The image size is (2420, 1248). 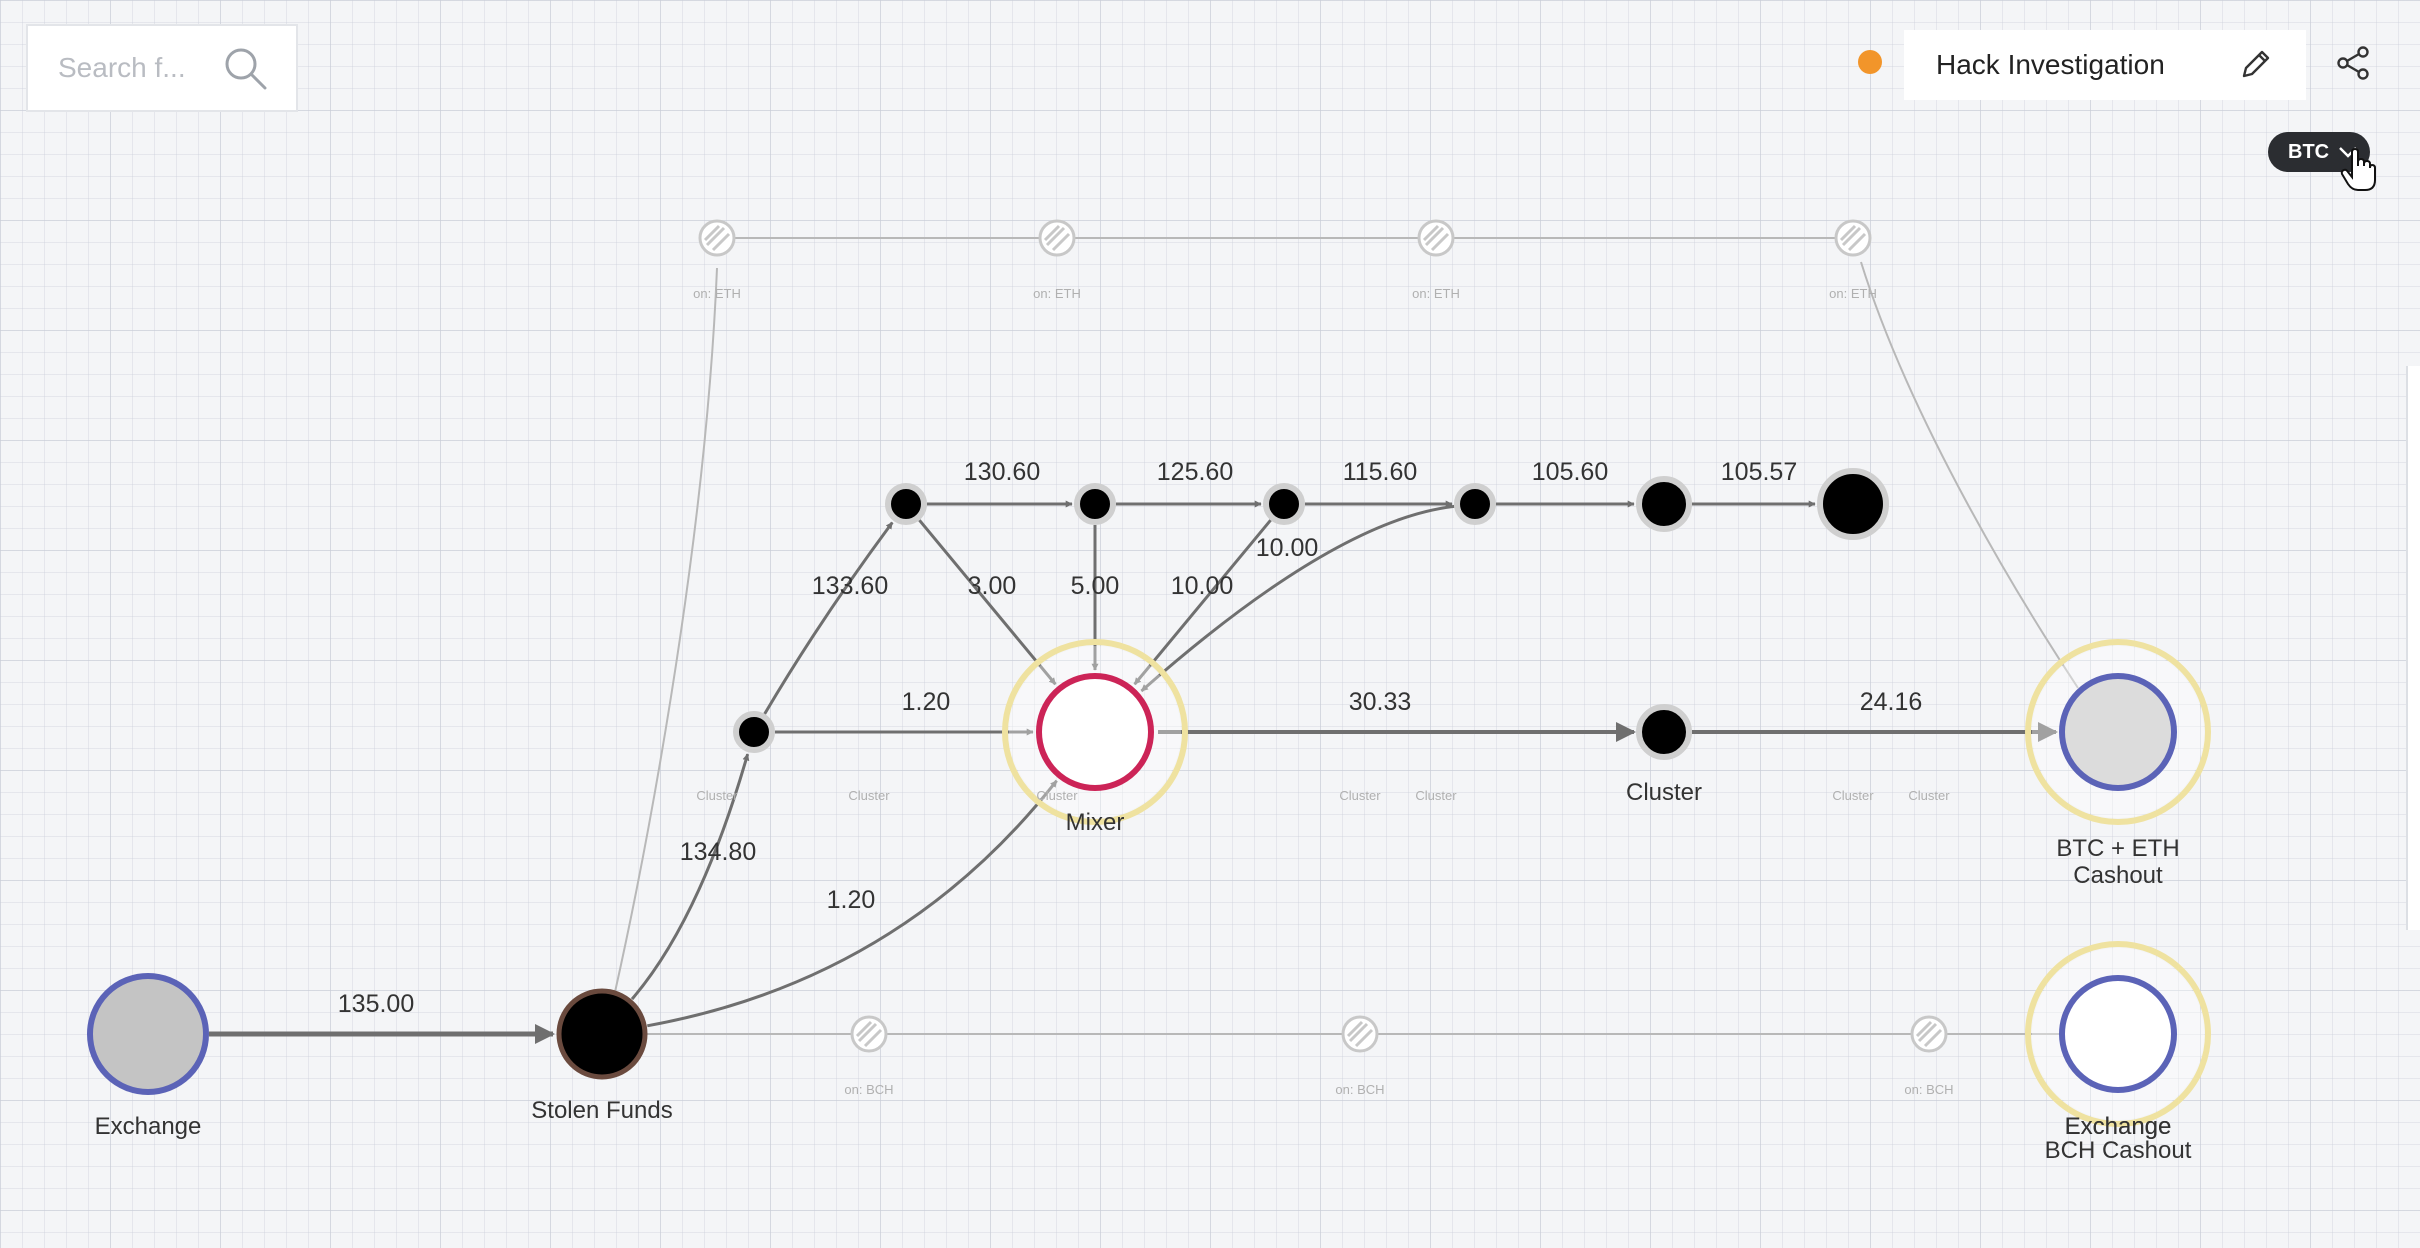 What do you see at coordinates (1195, 472) in the screenshot?
I see `edge-amount-label: 125.60` at bounding box center [1195, 472].